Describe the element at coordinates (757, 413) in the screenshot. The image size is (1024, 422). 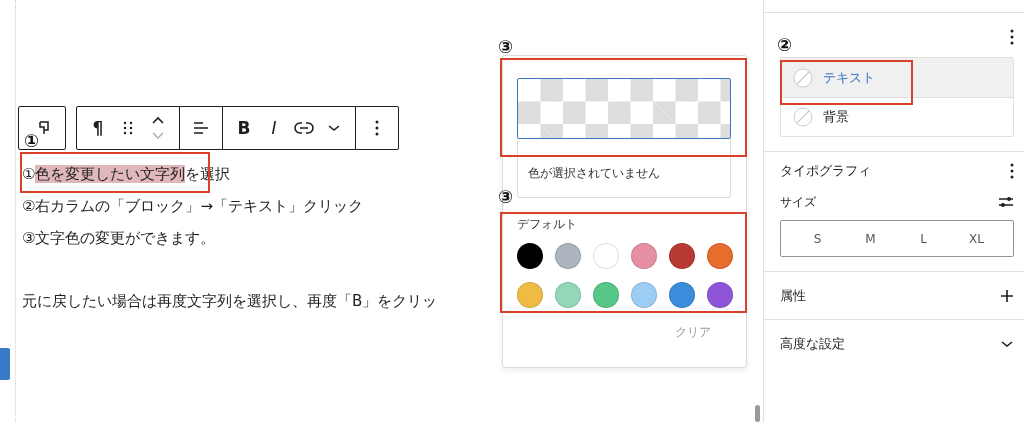
I see `scrollbar-thumb` at that location.